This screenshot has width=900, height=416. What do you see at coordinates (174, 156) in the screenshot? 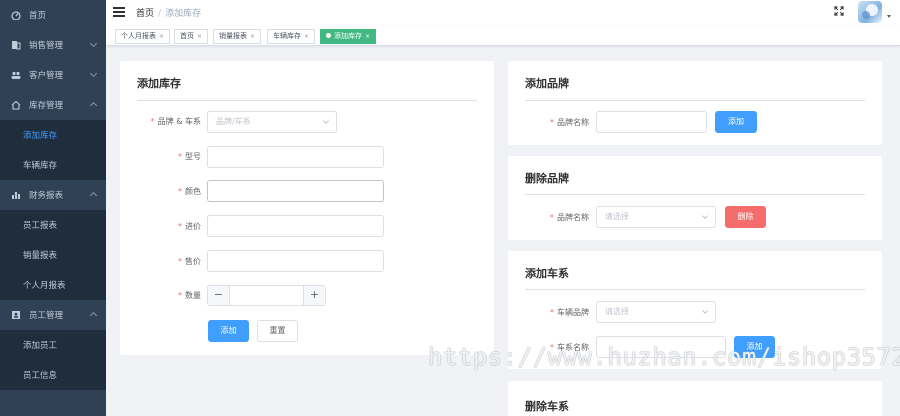
I see `model-label: * 型号` at bounding box center [174, 156].